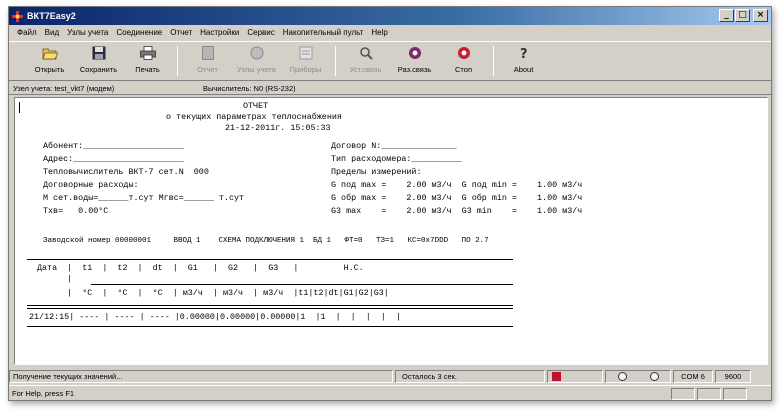 The width and height of the screenshot is (780, 411). I want to click on report-subtitle: о текущих параметрах теплоснабжения, so click(254, 117).